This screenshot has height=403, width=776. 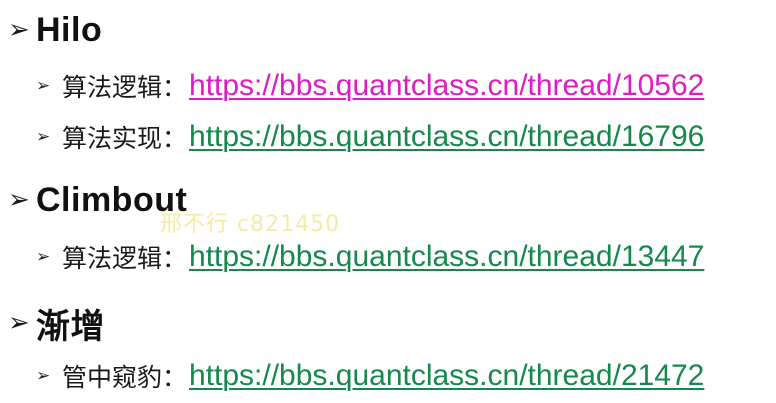 I want to click on section-incremental: ➢ 渐增, so click(x=56, y=323).